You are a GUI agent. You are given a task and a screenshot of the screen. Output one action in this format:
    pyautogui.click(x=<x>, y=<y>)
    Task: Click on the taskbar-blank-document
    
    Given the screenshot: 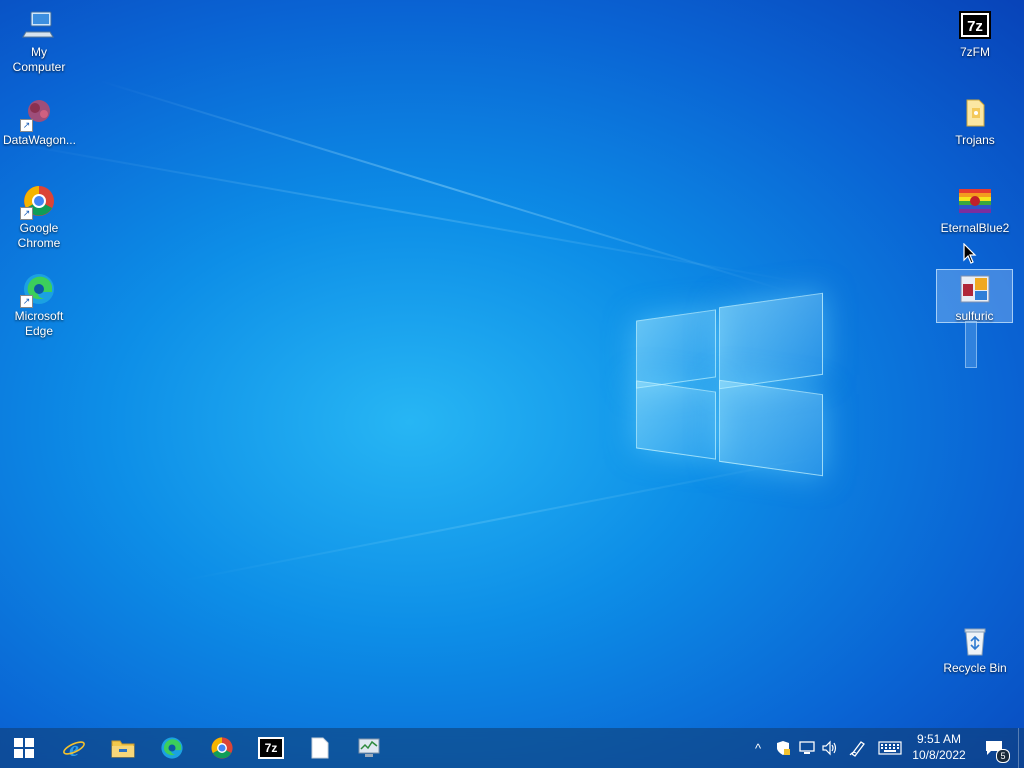 What is the action you would take?
    pyautogui.click(x=320, y=748)
    